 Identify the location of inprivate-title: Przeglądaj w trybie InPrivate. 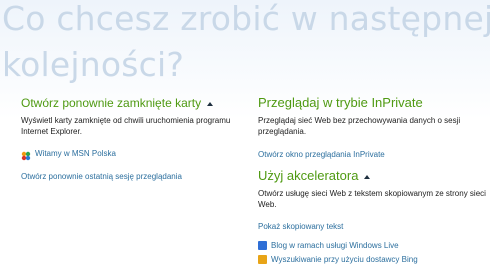
(374, 103).